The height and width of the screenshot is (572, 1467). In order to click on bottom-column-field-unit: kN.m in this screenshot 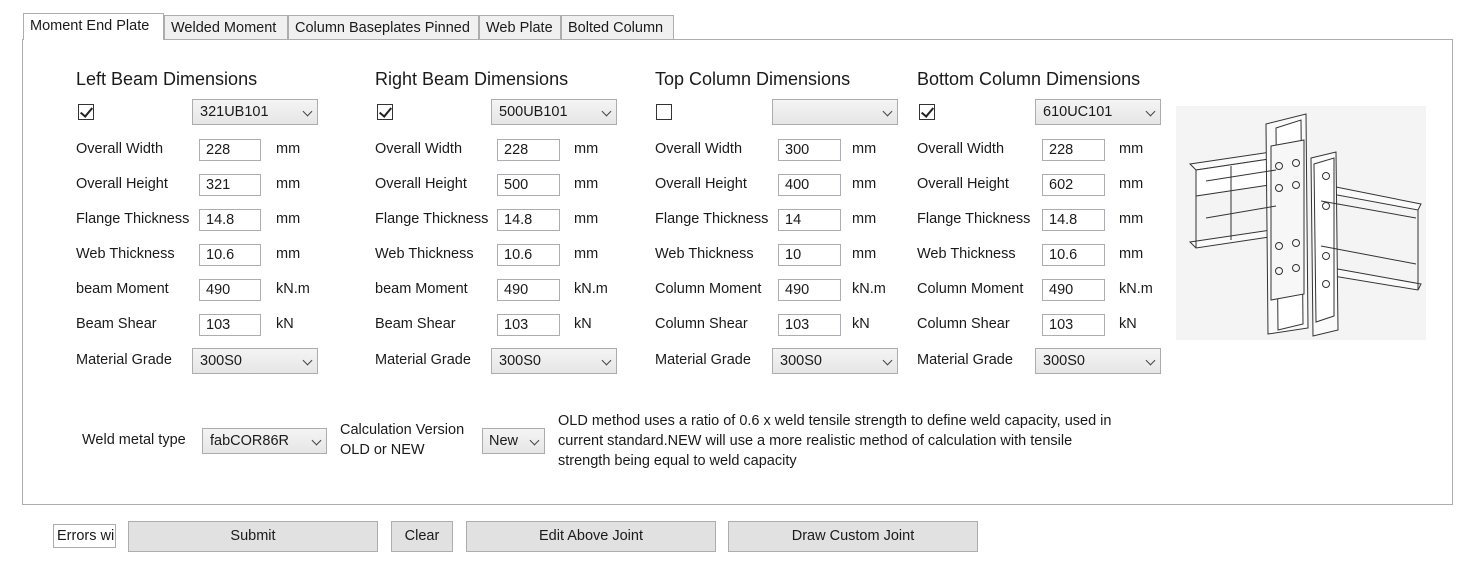, I will do `click(1136, 289)`.